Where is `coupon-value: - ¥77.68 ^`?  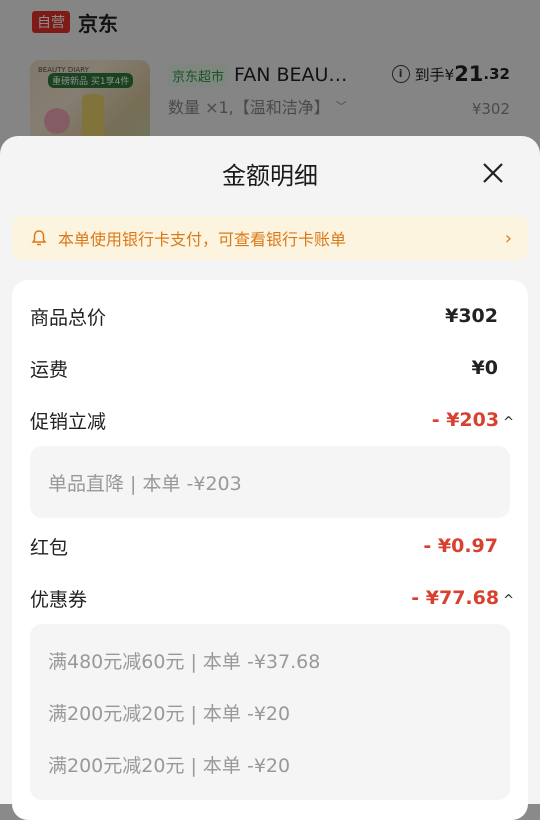
coupon-value: - ¥77.68 ^ is located at coordinates (462, 598).